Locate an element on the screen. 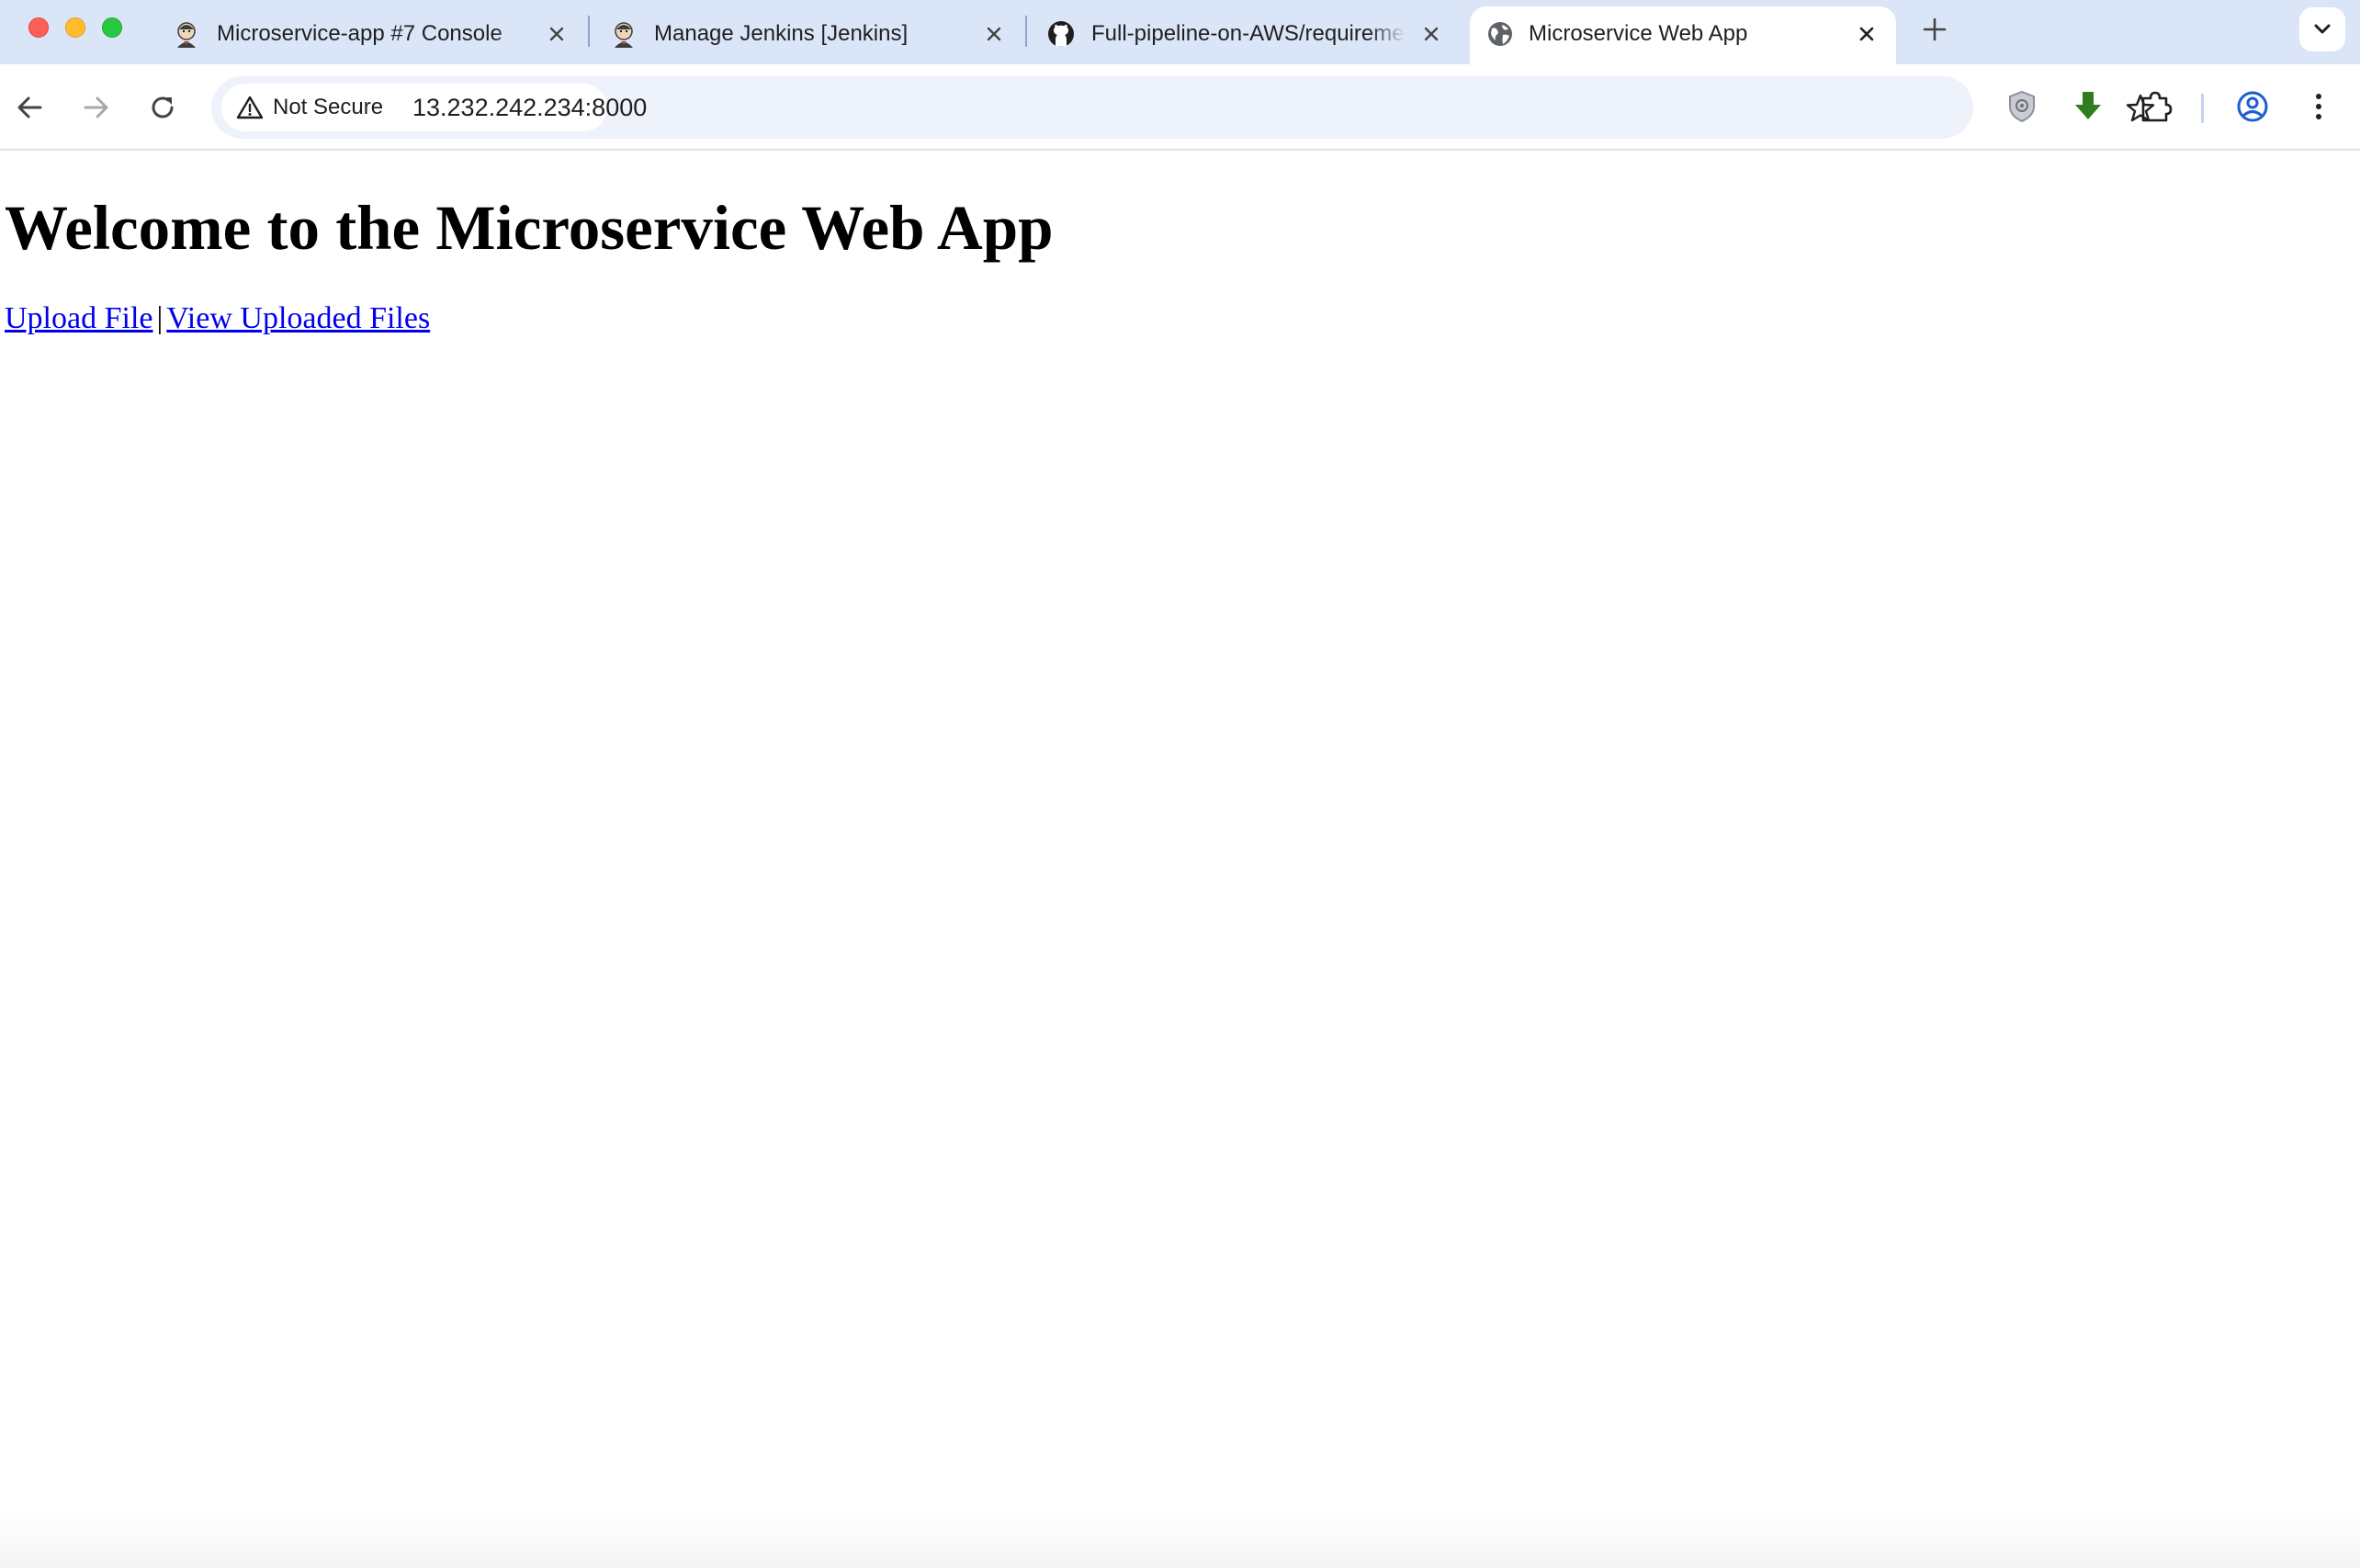 The image size is (2360, 1568). tab-title: Full-pipeline-on-AWS/requirements is located at coordinates (1248, 34).